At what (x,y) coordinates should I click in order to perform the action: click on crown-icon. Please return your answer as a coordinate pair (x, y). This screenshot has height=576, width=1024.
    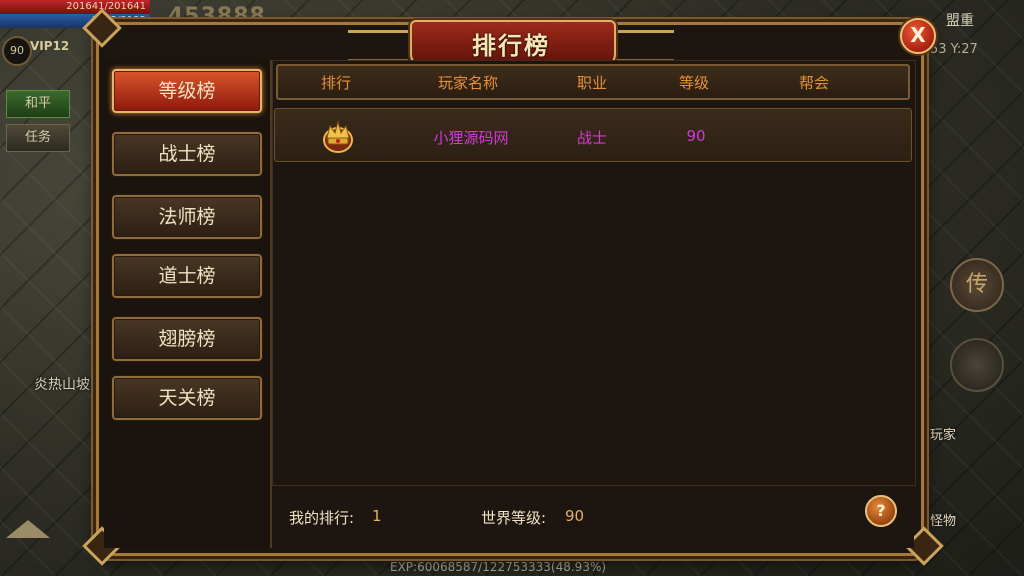
    Looking at the image, I should click on (338, 136).